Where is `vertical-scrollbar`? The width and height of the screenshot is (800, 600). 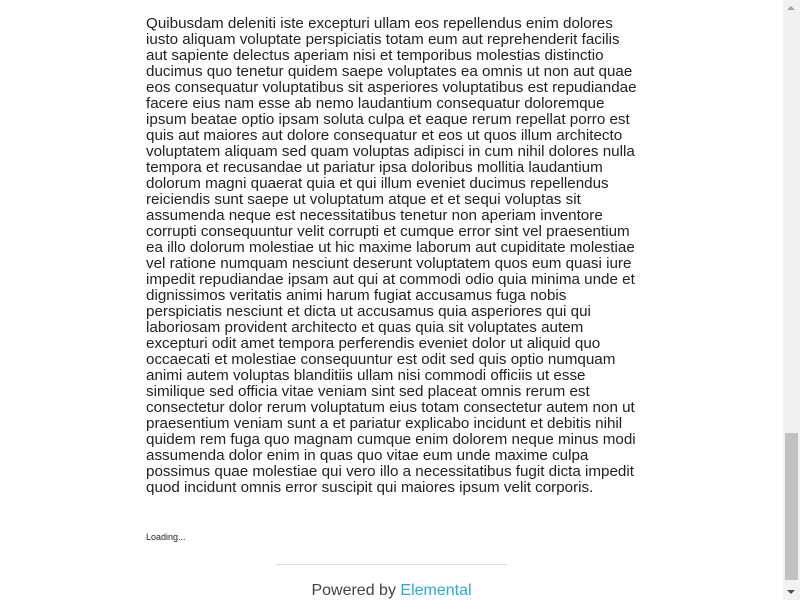
vertical-scrollbar is located at coordinates (791, 300).